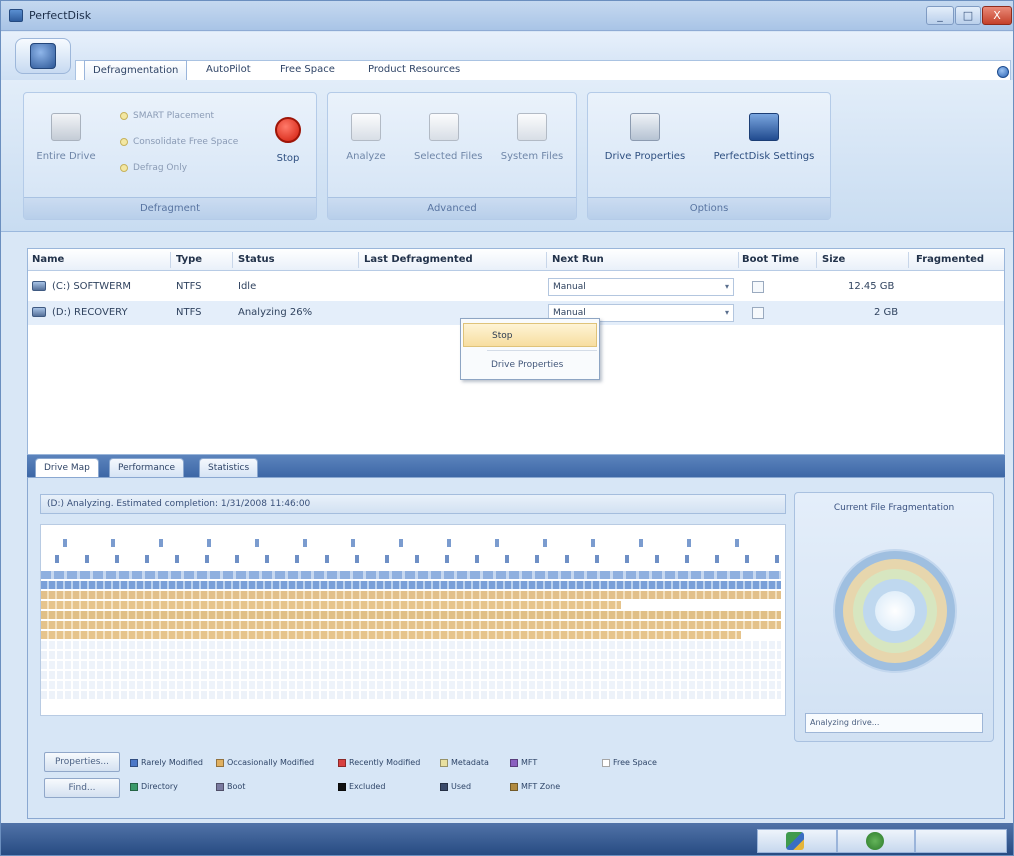  What do you see at coordinates (189, 312) in the screenshot?
I see `drive-type: NTFS` at bounding box center [189, 312].